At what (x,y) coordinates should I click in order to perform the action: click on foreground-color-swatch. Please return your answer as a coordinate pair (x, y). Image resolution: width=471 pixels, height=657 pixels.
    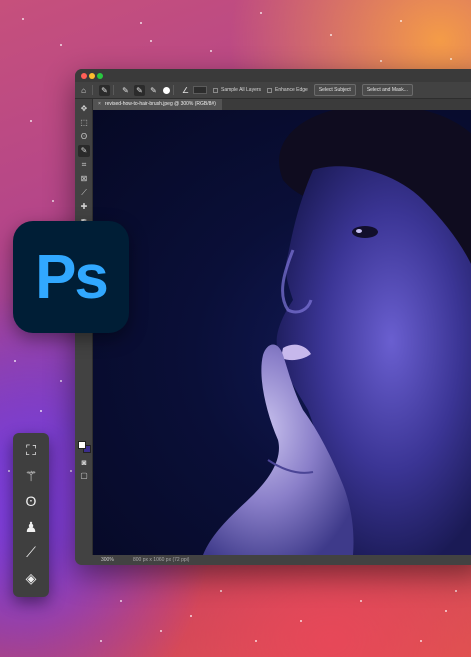
    Looking at the image, I should click on (82, 445).